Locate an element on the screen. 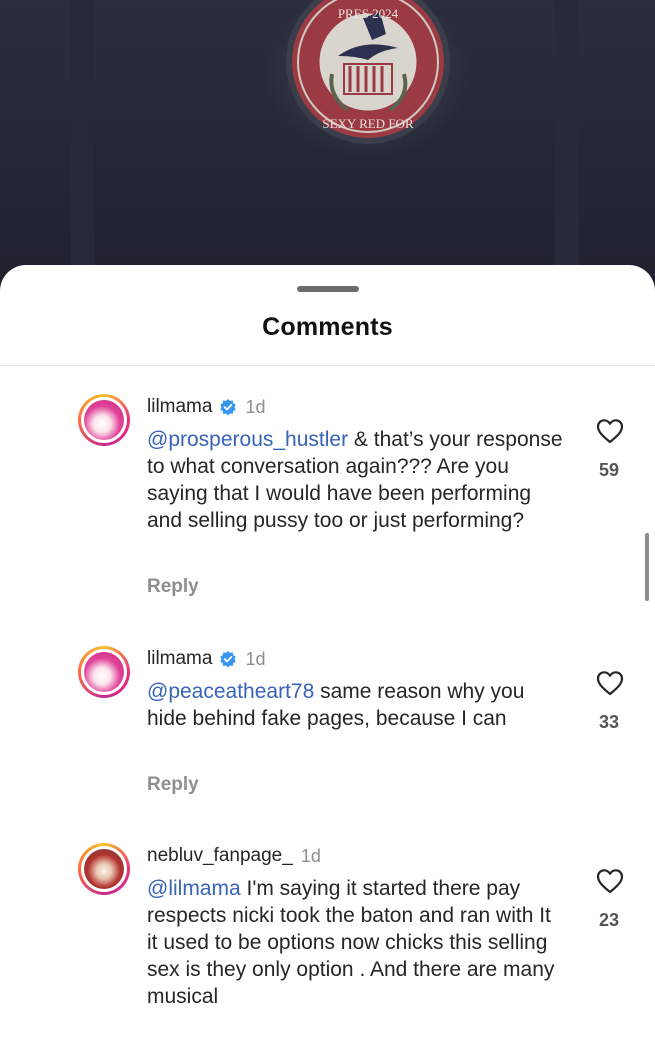 This screenshot has width=655, height=1045. backdrop-pillar-right is located at coordinates (567, 150).